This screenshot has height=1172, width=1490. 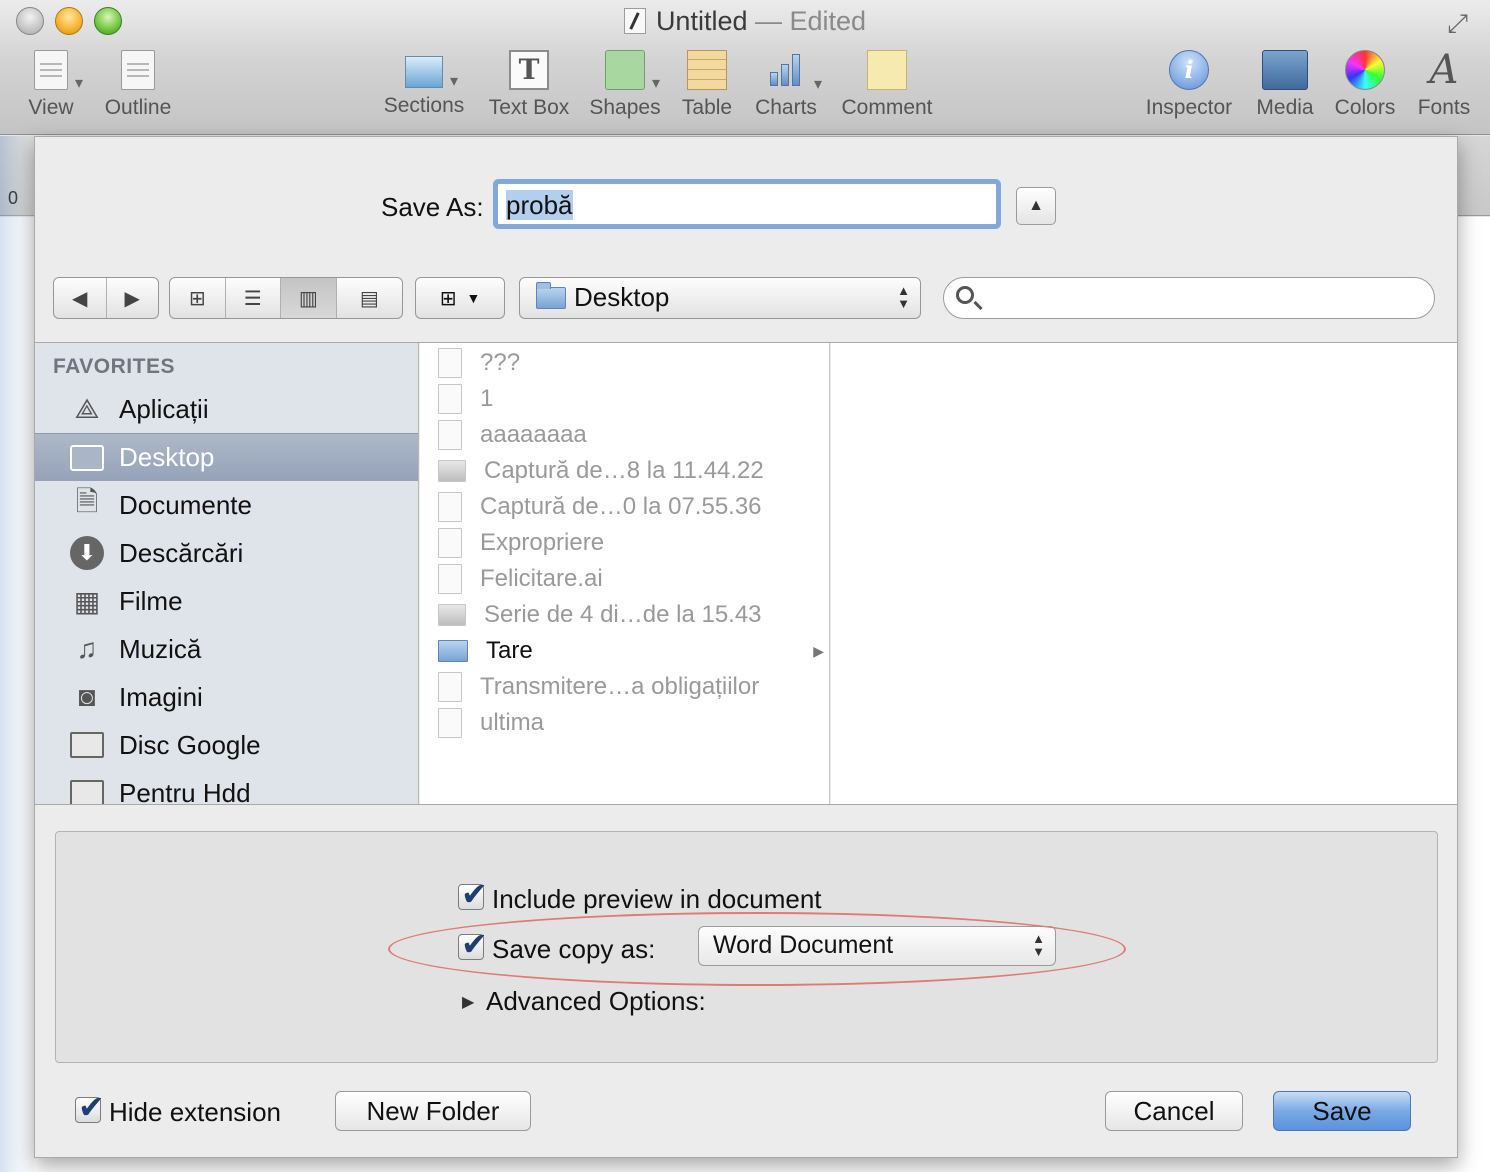 What do you see at coordinates (1365, 107) in the screenshot?
I see `toolbar-label: Colors` at bounding box center [1365, 107].